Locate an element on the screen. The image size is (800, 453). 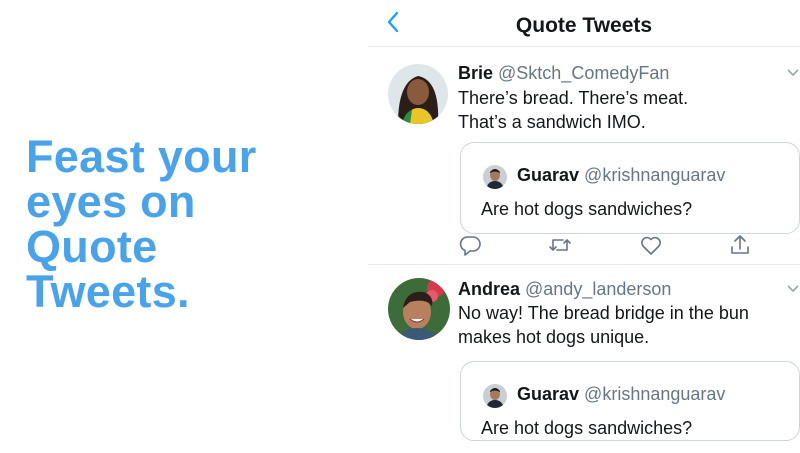
page-title: Quote Tweets is located at coordinates (584, 25).